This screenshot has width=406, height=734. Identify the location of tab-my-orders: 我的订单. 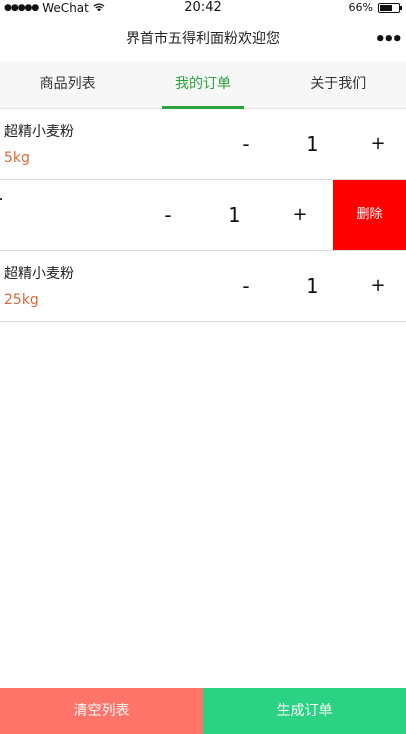
(202, 85).